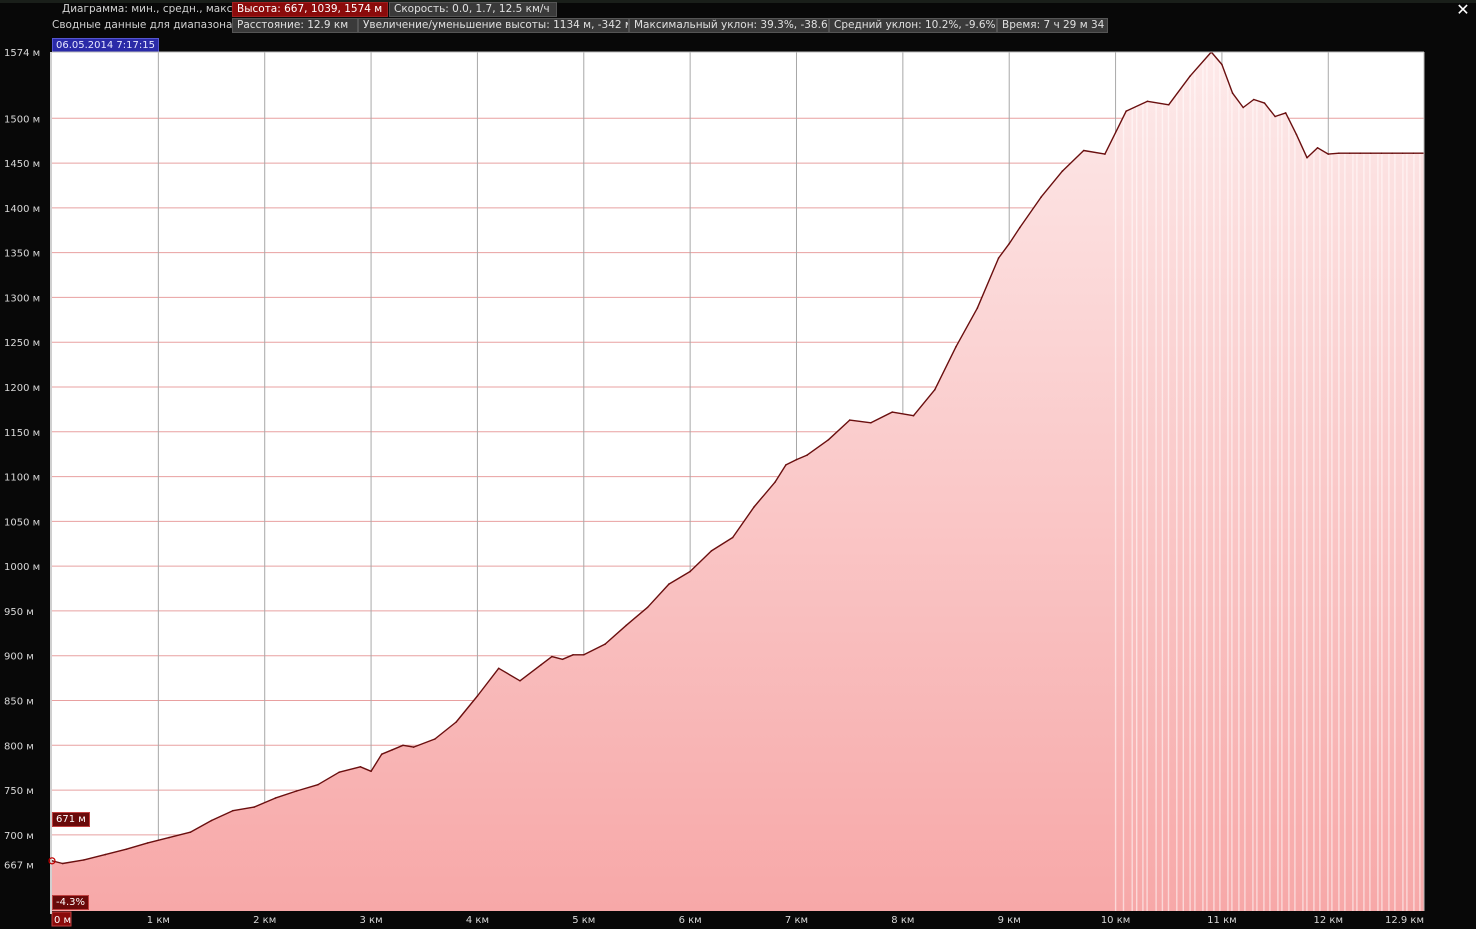  What do you see at coordinates (22, 53) in the screenshot?
I see `y-tick-label: 1574 м` at bounding box center [22, 53].